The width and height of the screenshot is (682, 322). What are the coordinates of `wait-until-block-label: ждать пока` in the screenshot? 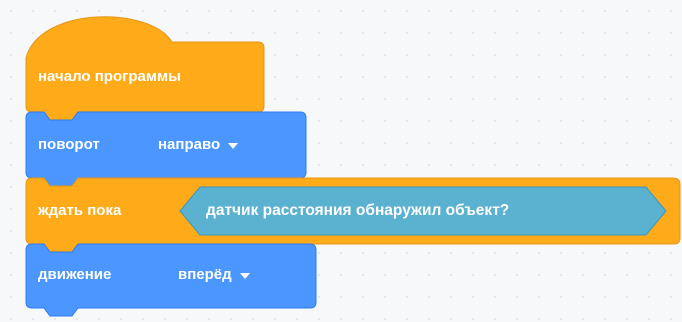 It's located at (80, 210).